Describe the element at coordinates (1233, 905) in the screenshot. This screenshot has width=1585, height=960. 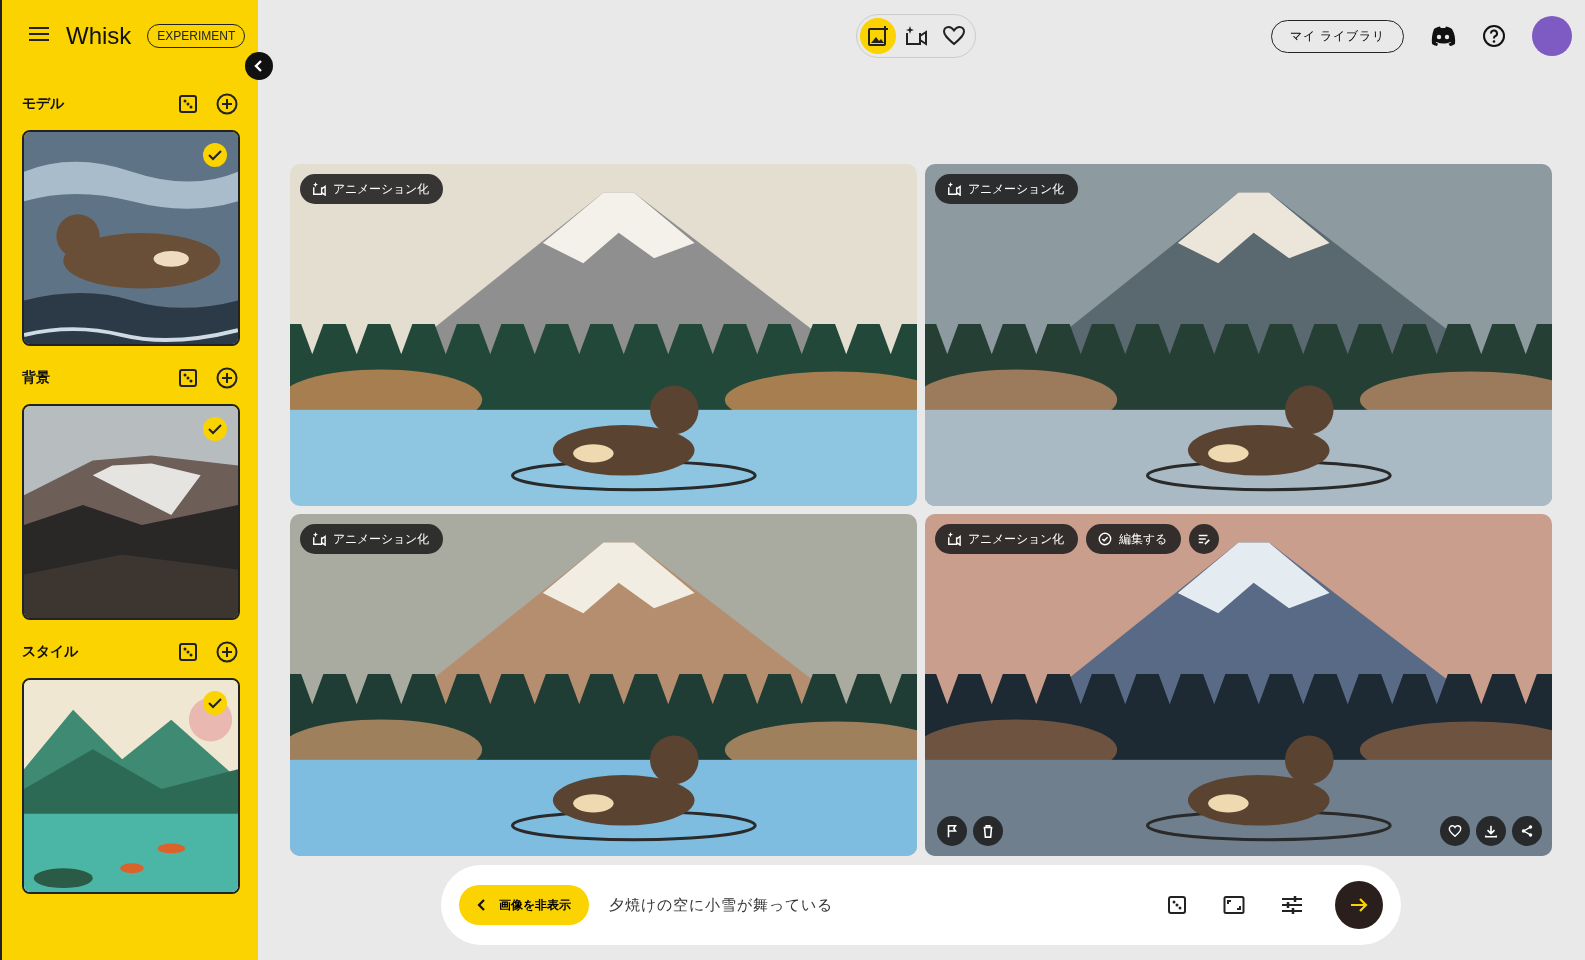
I see `aspect-ratio-icon` at that location.